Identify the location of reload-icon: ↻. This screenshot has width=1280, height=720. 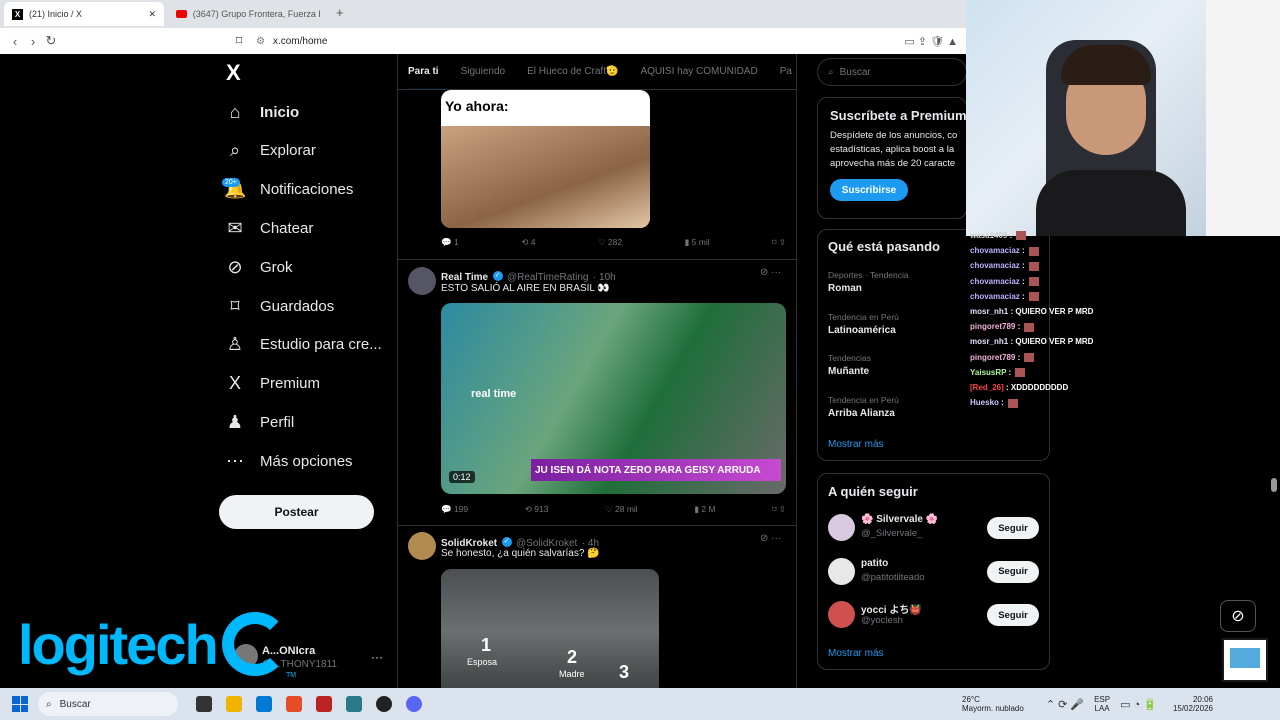
(51, 41).